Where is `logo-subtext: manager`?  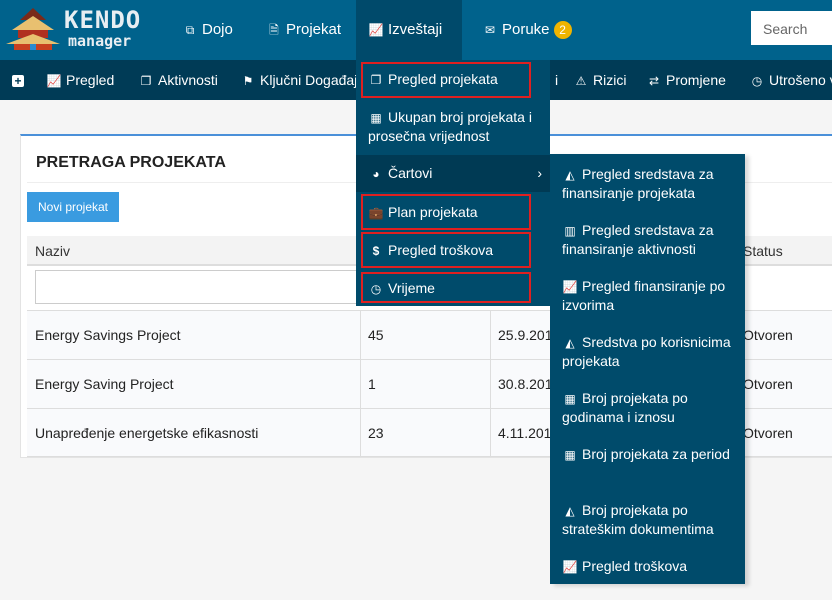 logo-subtext: manager is located at coordinates (100, 41).